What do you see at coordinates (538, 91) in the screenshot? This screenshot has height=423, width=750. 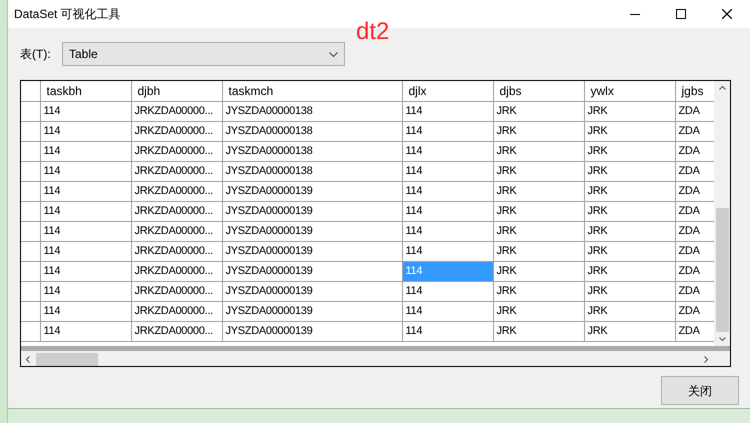 I see `column-header: djbs` at bounding box center [538, 91].